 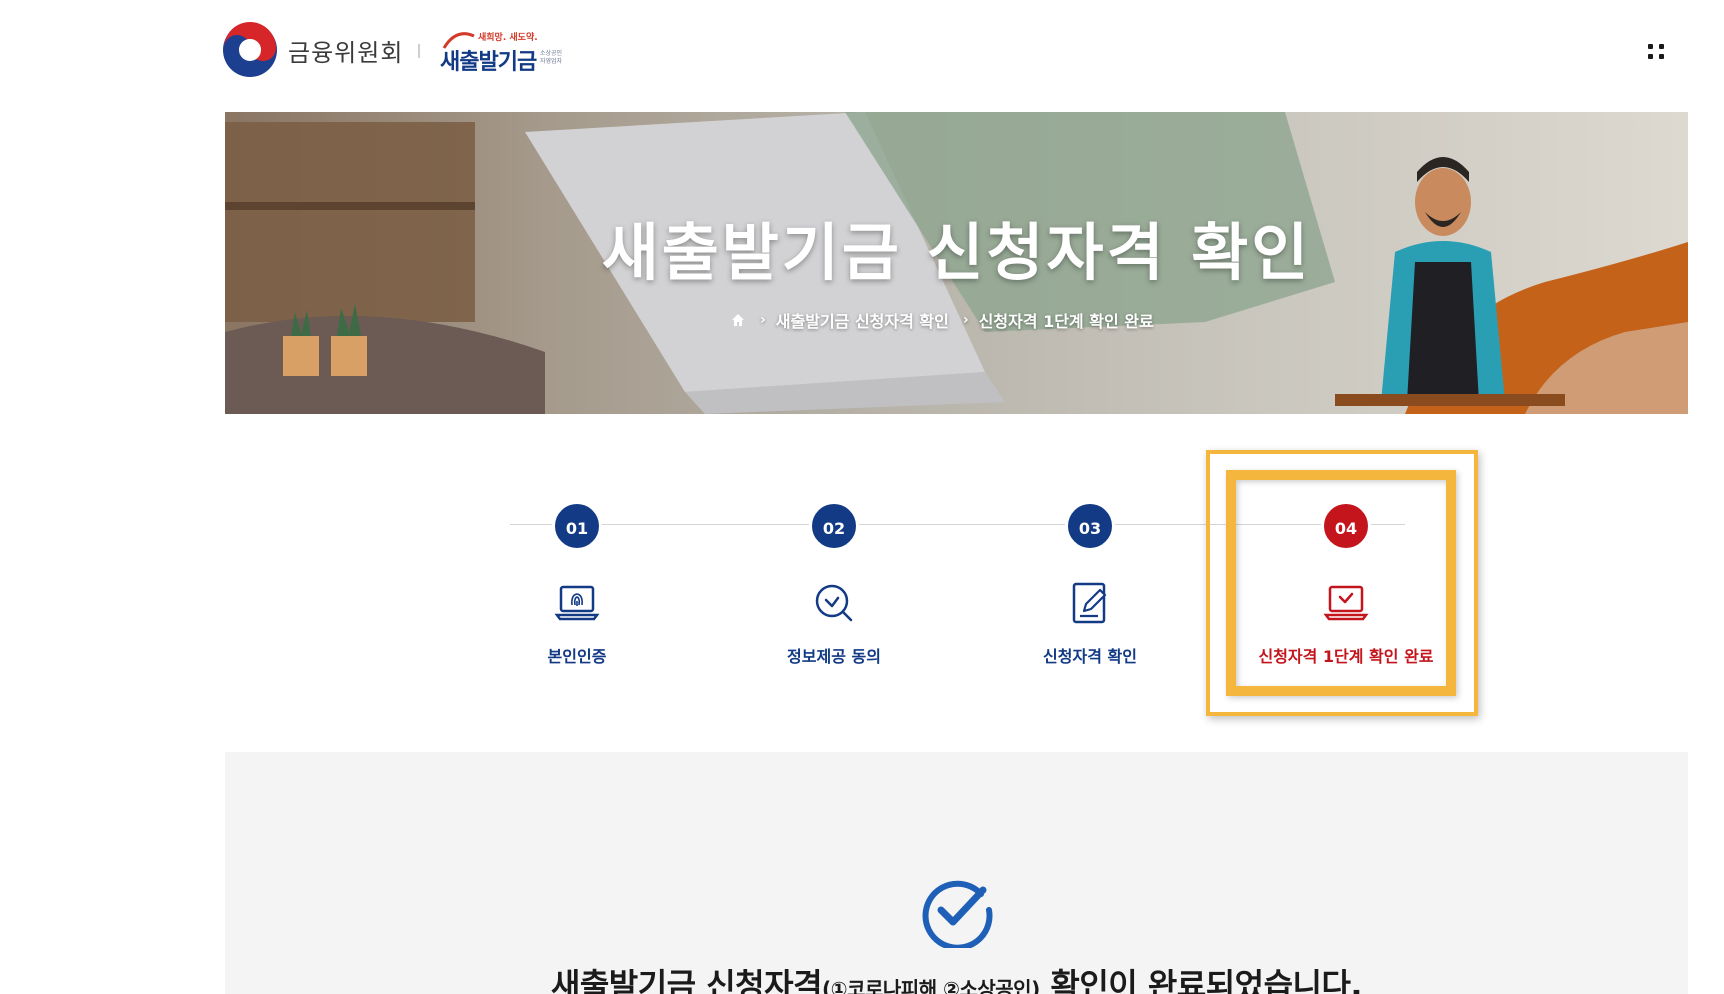 What do you see at coordinates (1341, 583) in the screenshot?
I see `highlight-frame-inner` at bounding box center [1341, 583].